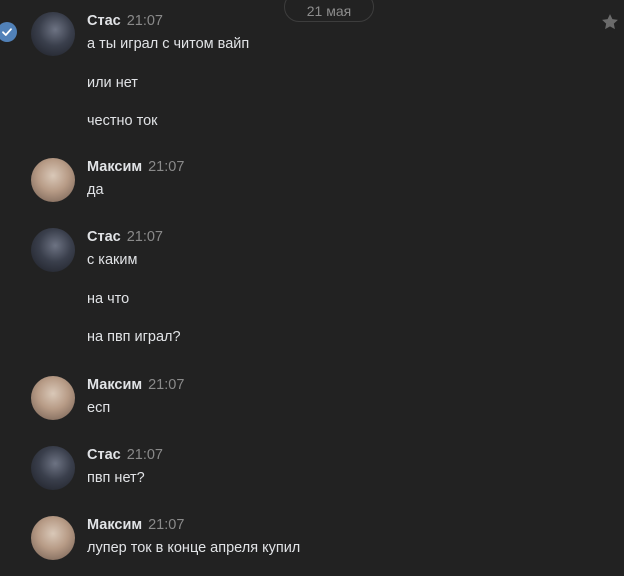  Describe the element at coordinates (112, 260) in the screenshot. I see `message-text: с каким` at that location.